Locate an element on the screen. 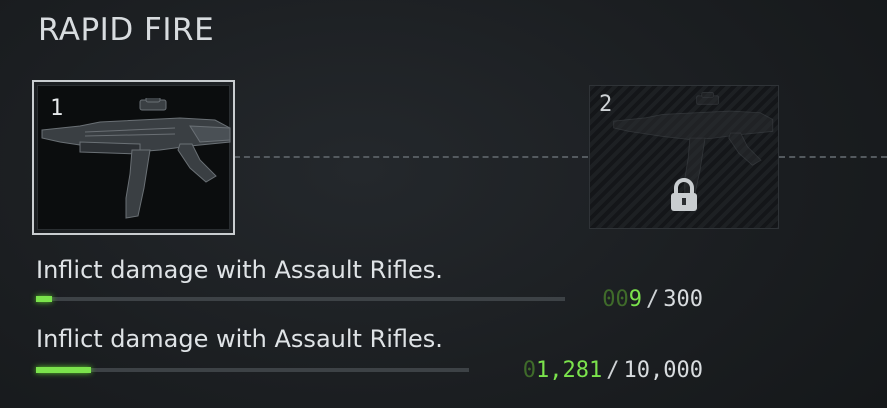 Image resolution: width=887 pixels, height=408 pixels. tier-2-card-locked: 2 is located at coordinates (684, 157).